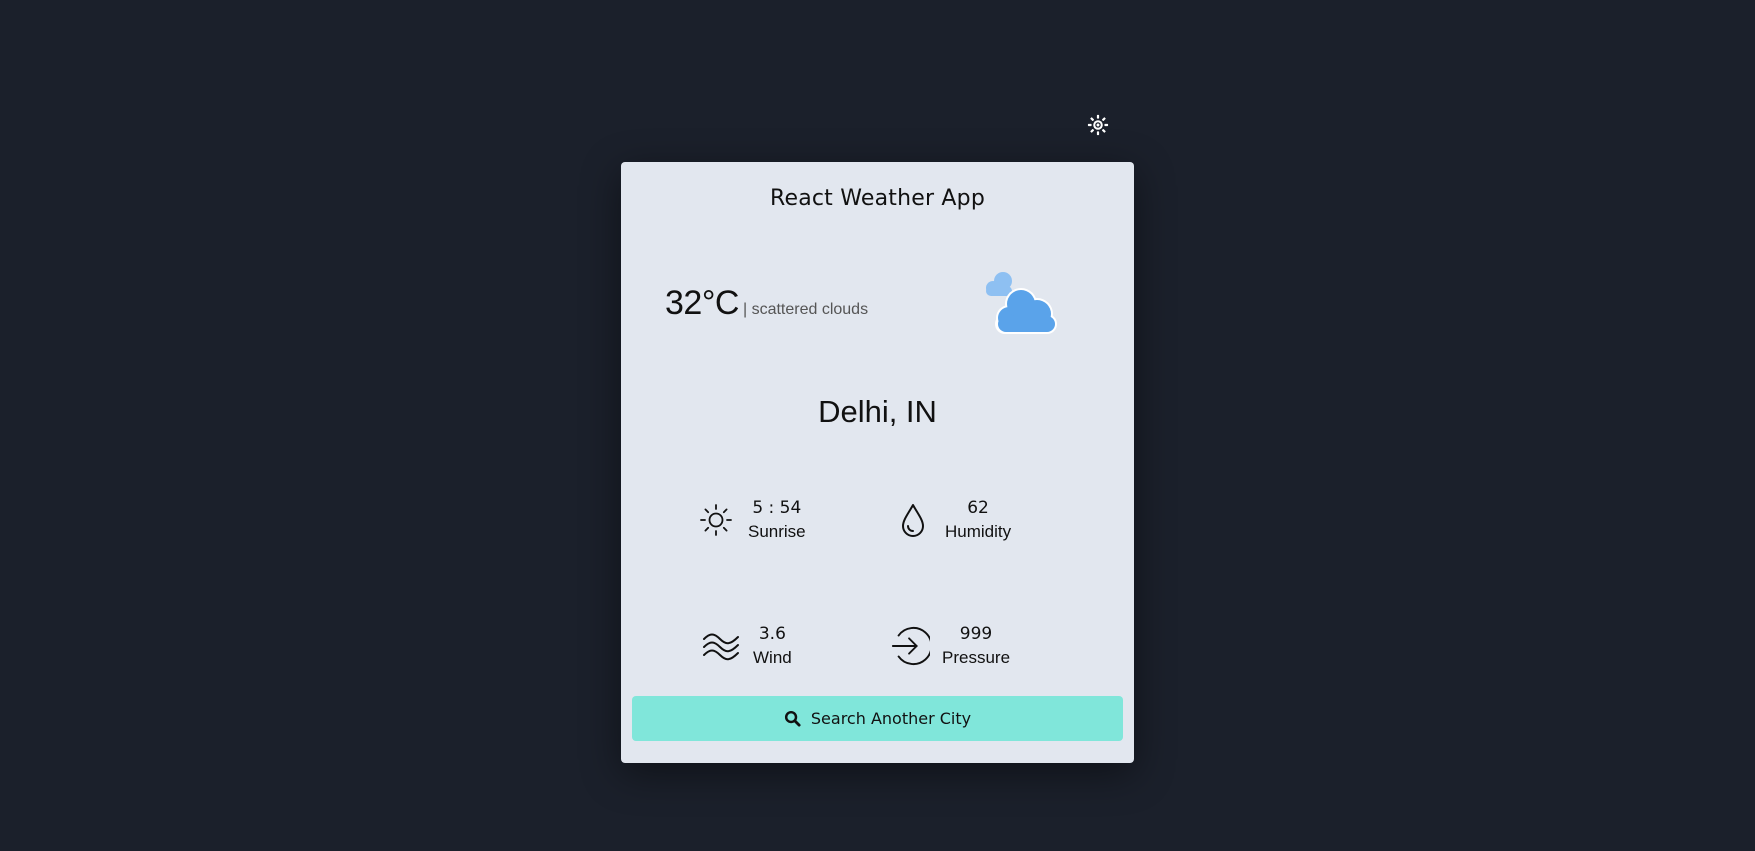 This screenshot has height=851, width=1755. I want to click on app-title: React Weather App, so click(877, 198).